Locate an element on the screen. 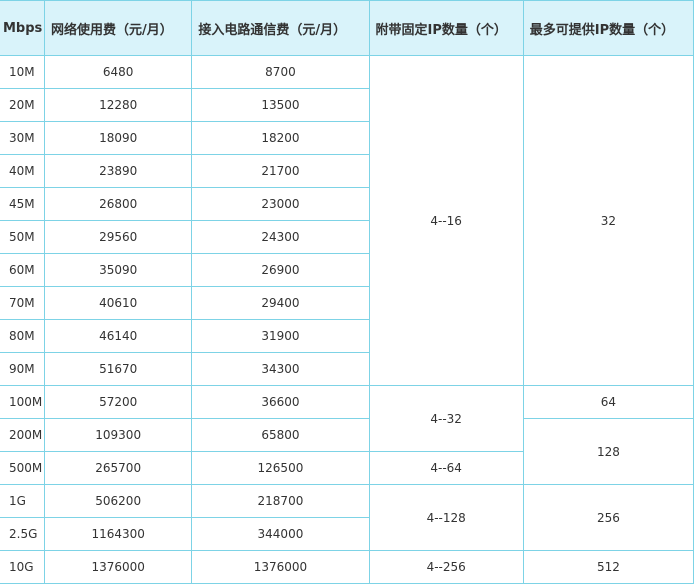 This screenshot has width=695, height=584. speed-cell: 40M is located at coordinates (22, 171).